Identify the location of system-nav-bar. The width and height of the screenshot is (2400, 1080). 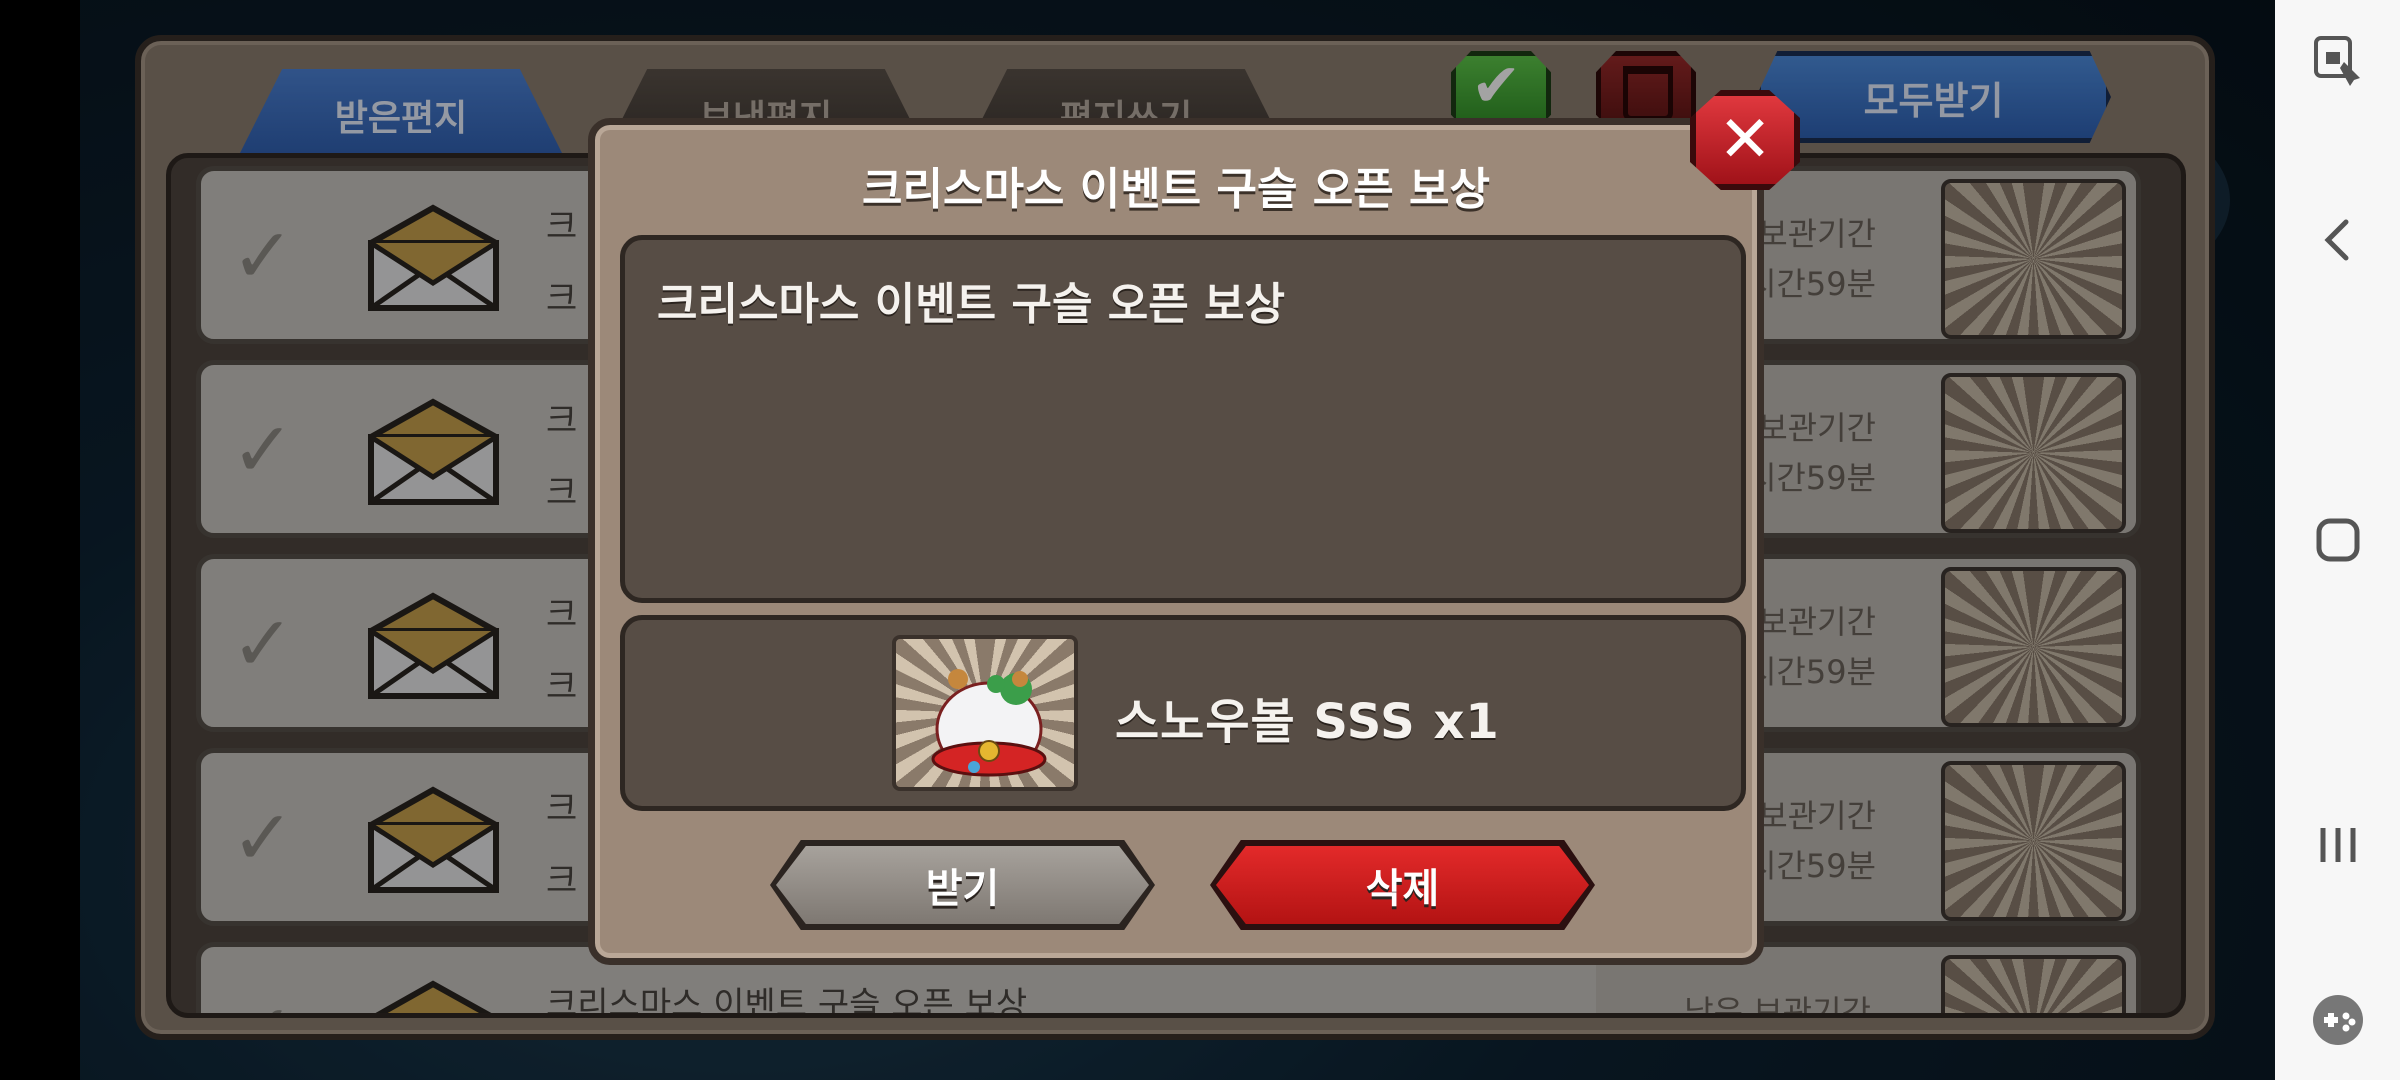
(2337, 540).